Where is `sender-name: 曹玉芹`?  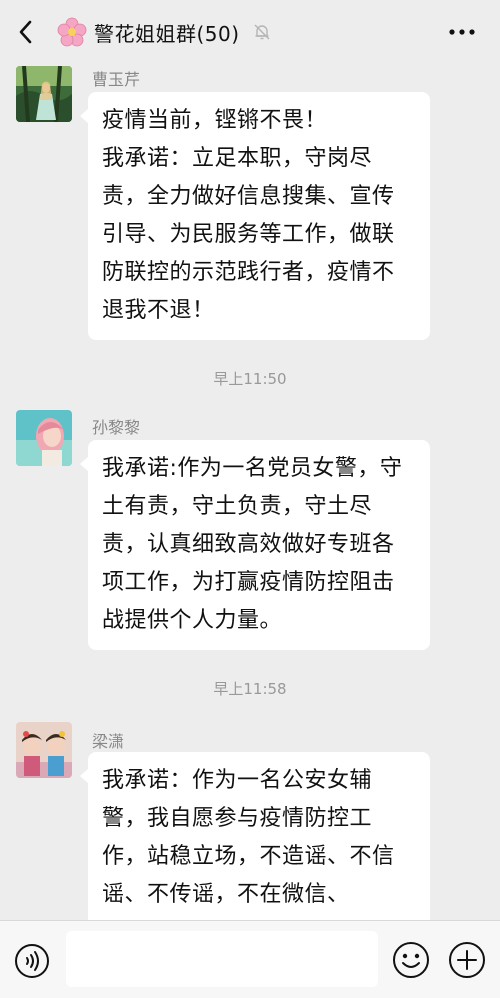
sender-name: 曹玉芹 is located at coordinates (116, 79).